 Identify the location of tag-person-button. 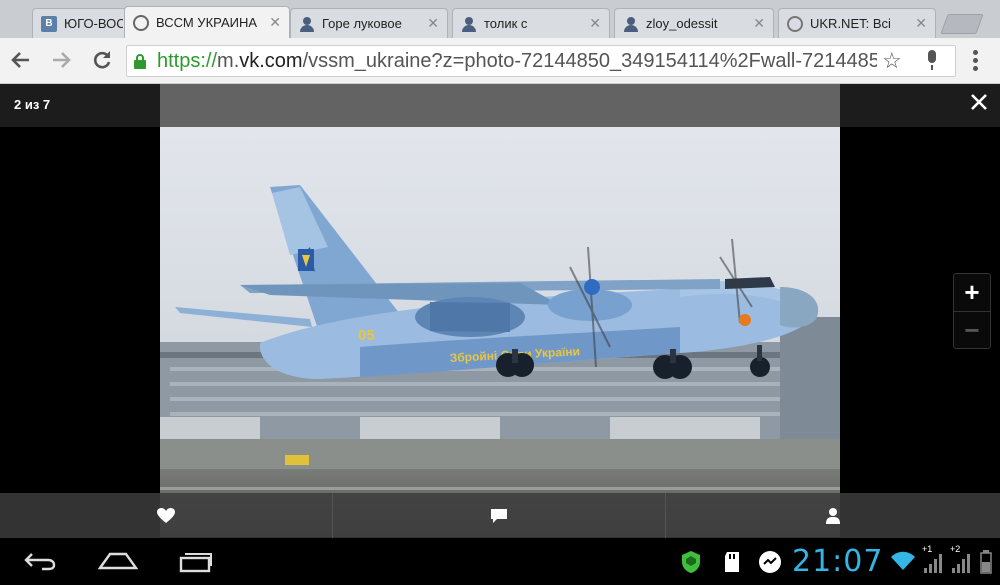
(833, 515).